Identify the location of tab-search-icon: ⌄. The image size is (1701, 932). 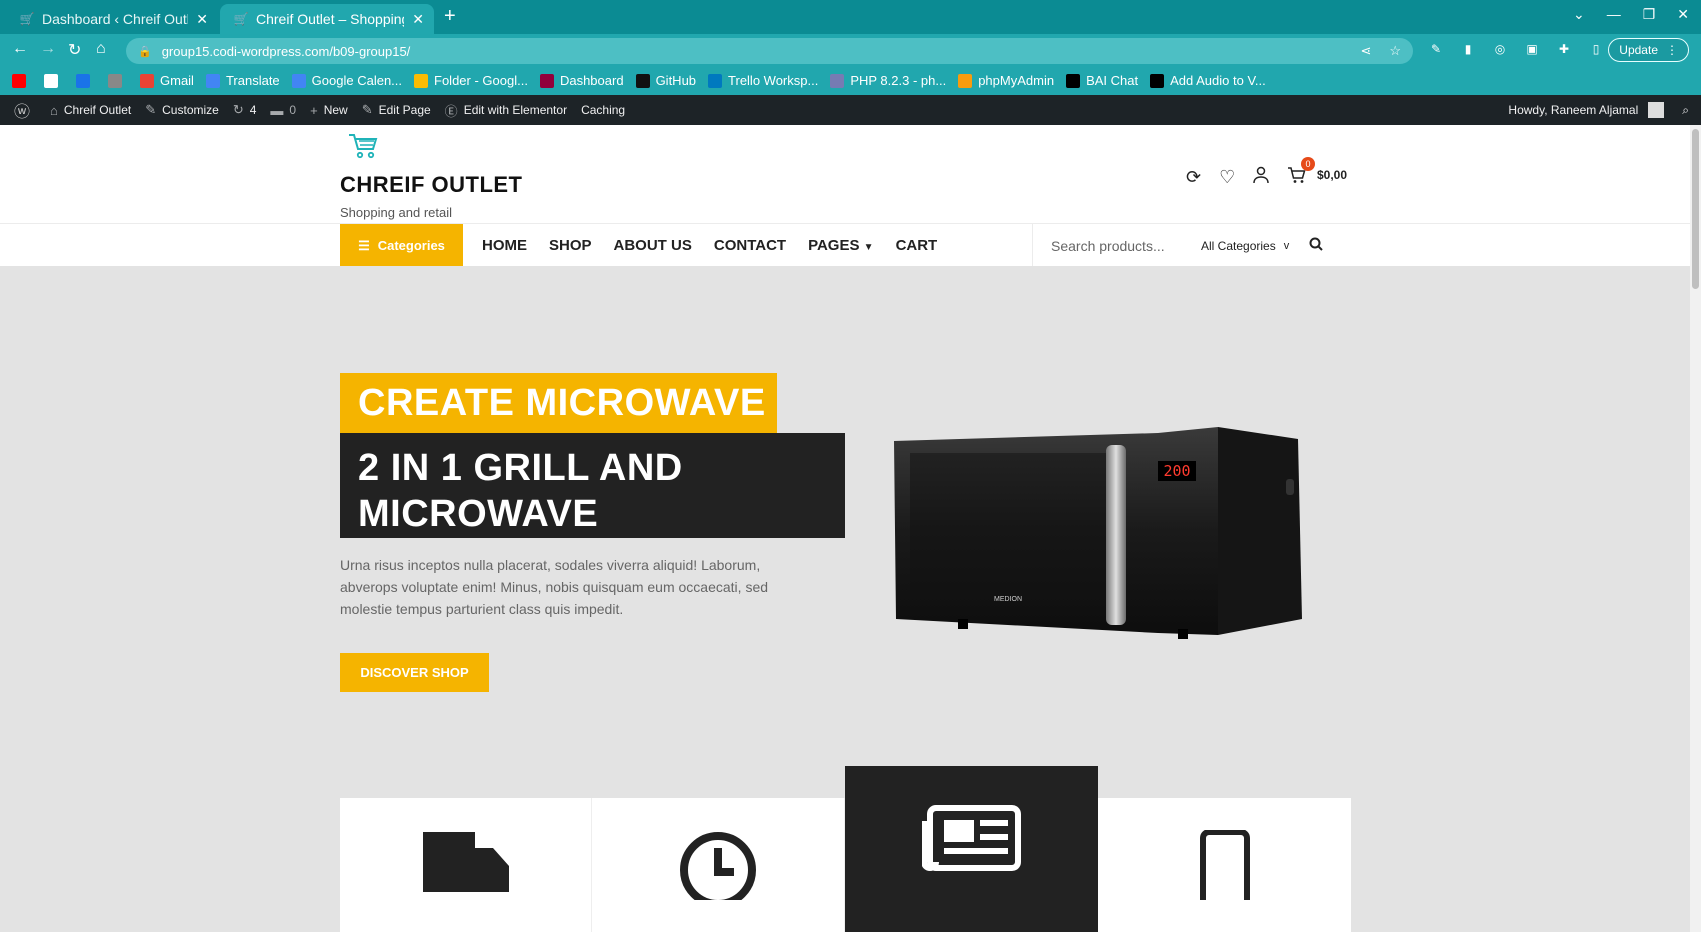
(1579, 14).